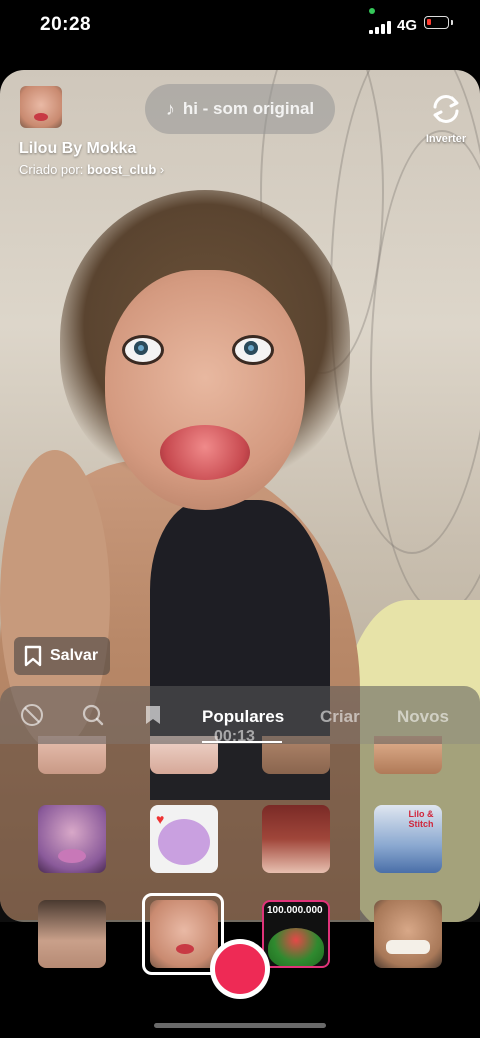  I want to click on bookmark-icon, so click(33, 656).